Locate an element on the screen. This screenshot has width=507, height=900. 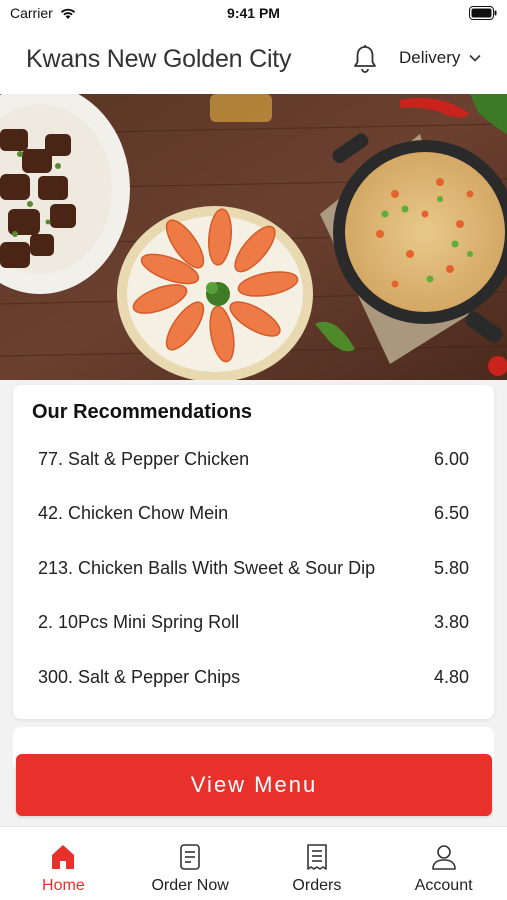
nav-item-order-now: Order Now is located at coordinates (190, 863).